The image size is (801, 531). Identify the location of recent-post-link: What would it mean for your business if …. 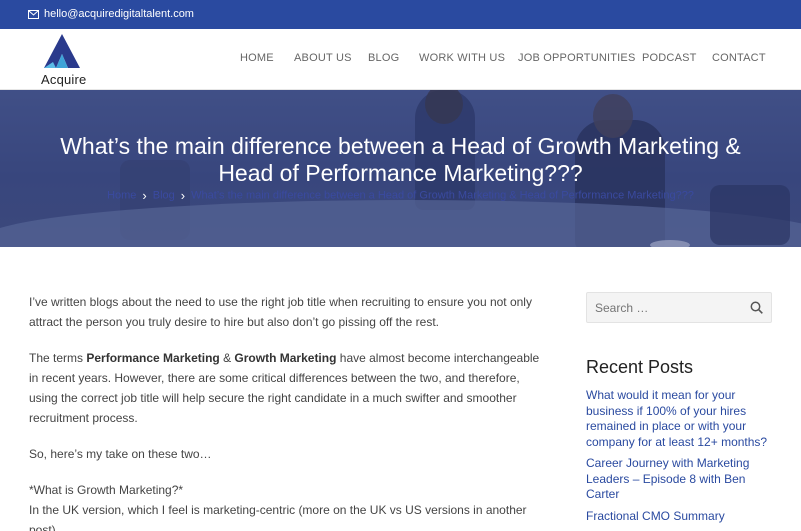
(679, 419).